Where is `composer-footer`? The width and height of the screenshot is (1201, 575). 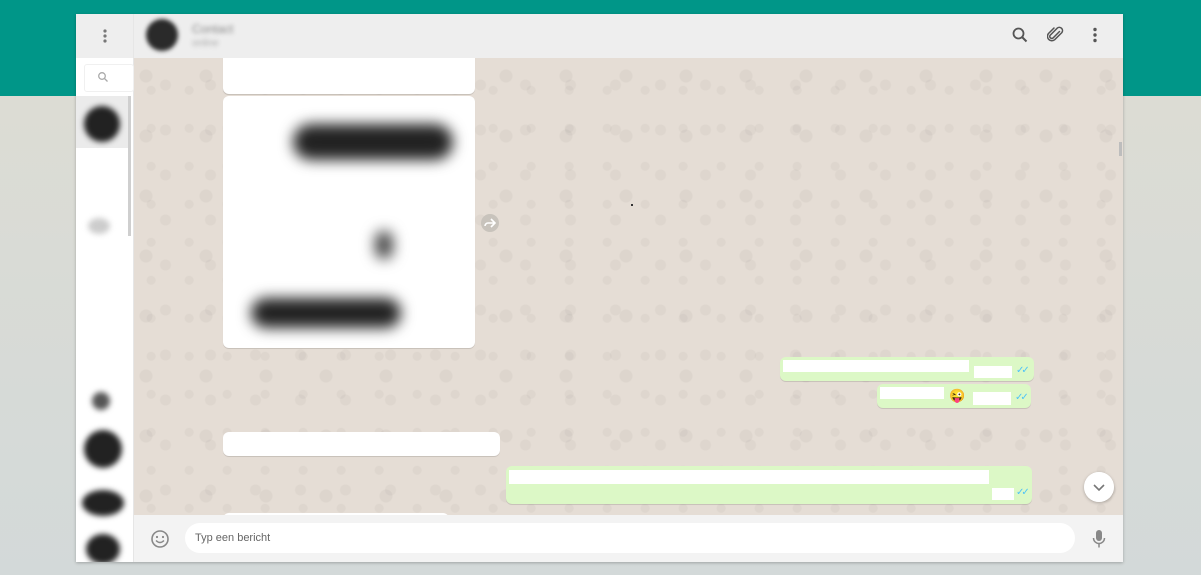
composer-footer is located at coordinates (628, 538).